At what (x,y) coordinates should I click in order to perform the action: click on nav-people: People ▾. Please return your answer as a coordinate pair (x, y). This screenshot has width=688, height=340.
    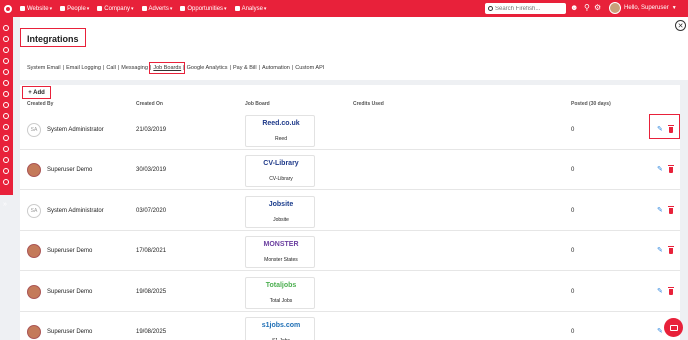
    Looking at the image, I should click on (74, 9).